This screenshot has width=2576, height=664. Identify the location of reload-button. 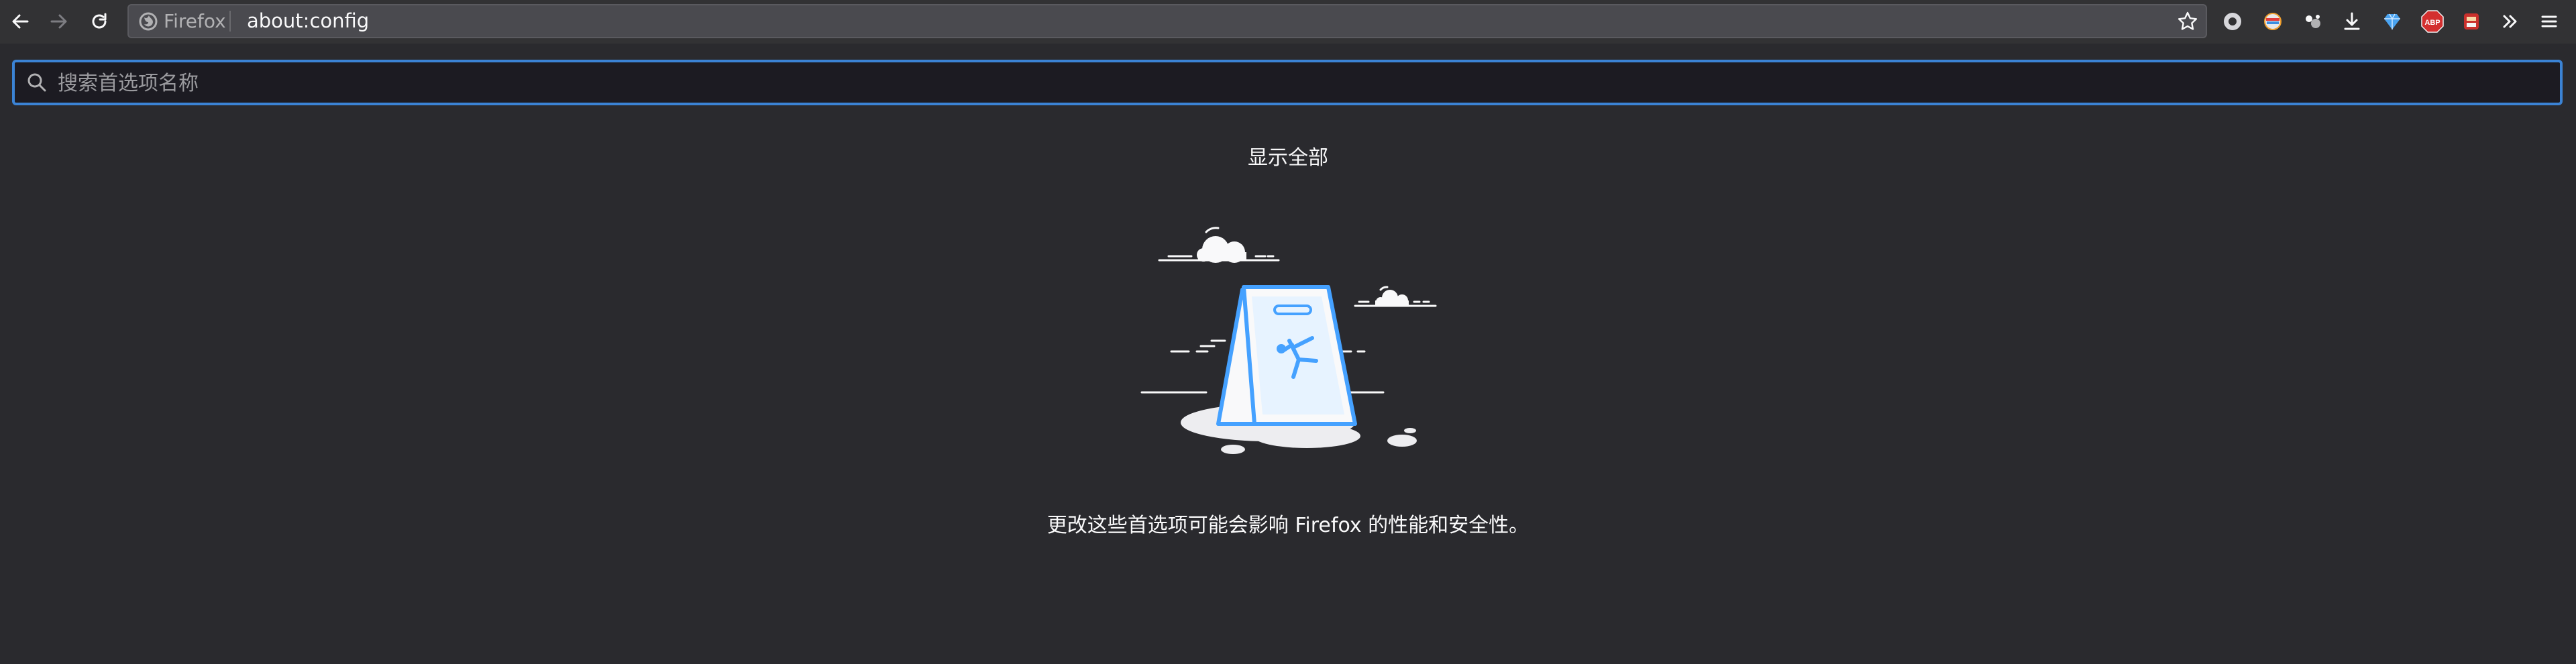
(99, 22).